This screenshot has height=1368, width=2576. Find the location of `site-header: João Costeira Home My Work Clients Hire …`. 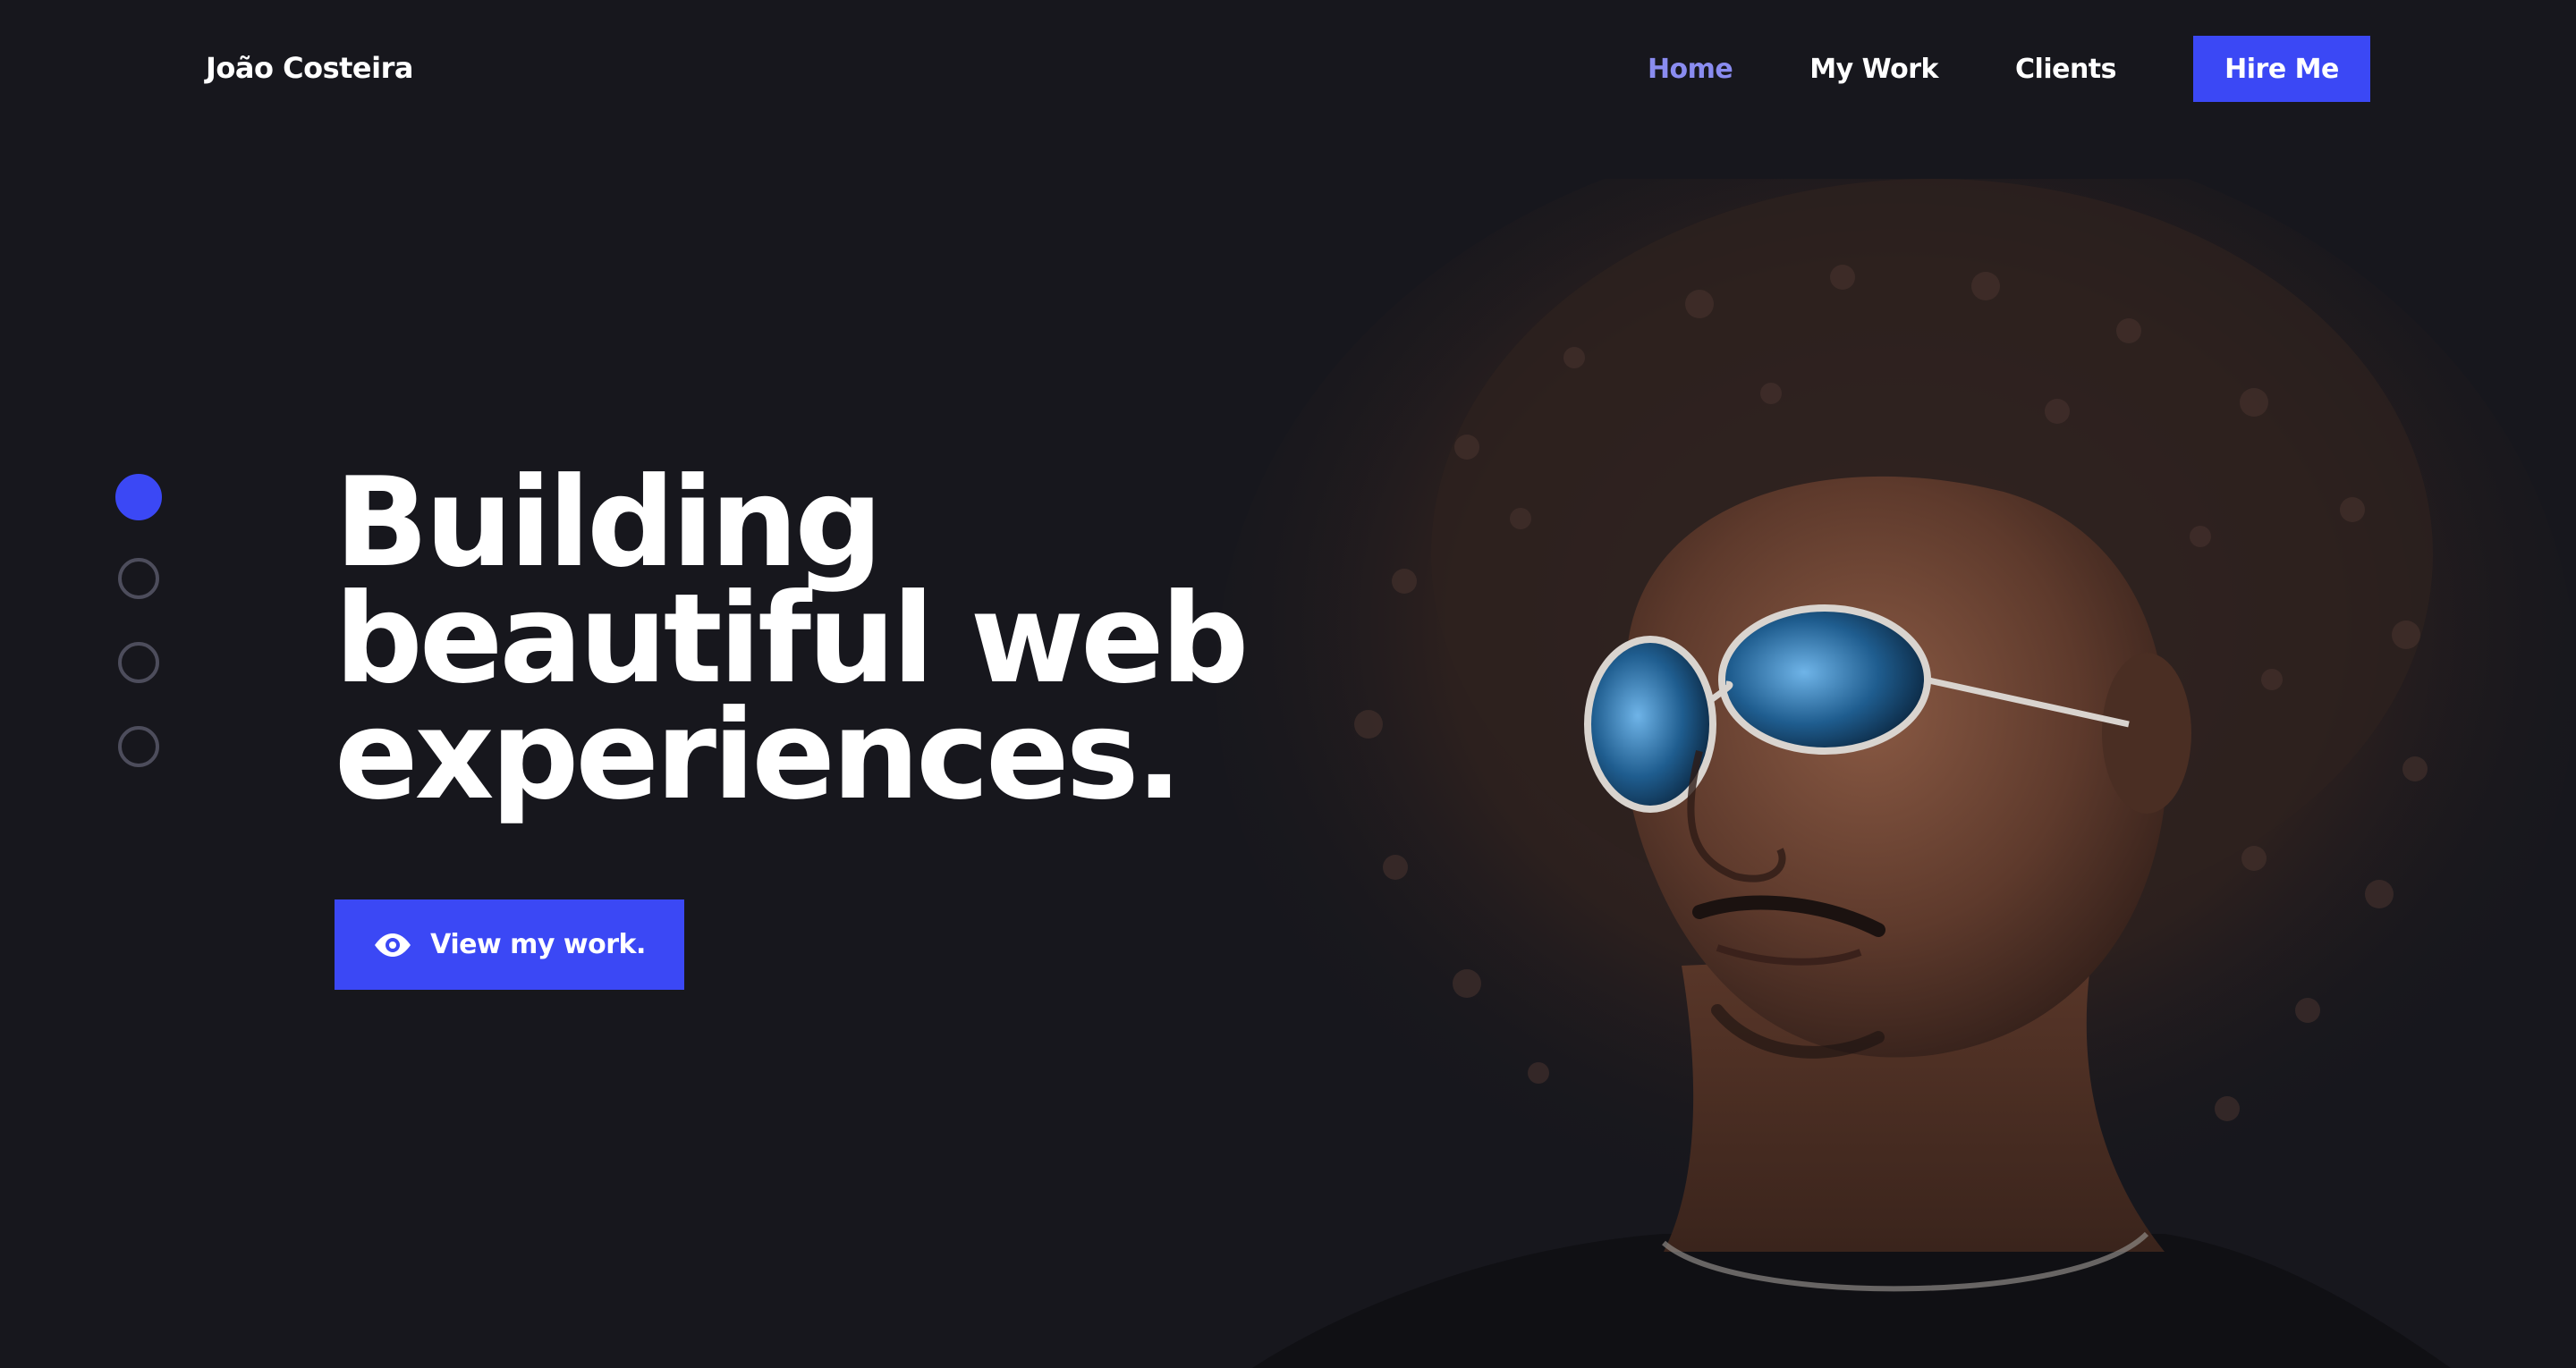

site-header: João Costeira Home My Work Clients Hire … is located at coordinates (1288, 68).